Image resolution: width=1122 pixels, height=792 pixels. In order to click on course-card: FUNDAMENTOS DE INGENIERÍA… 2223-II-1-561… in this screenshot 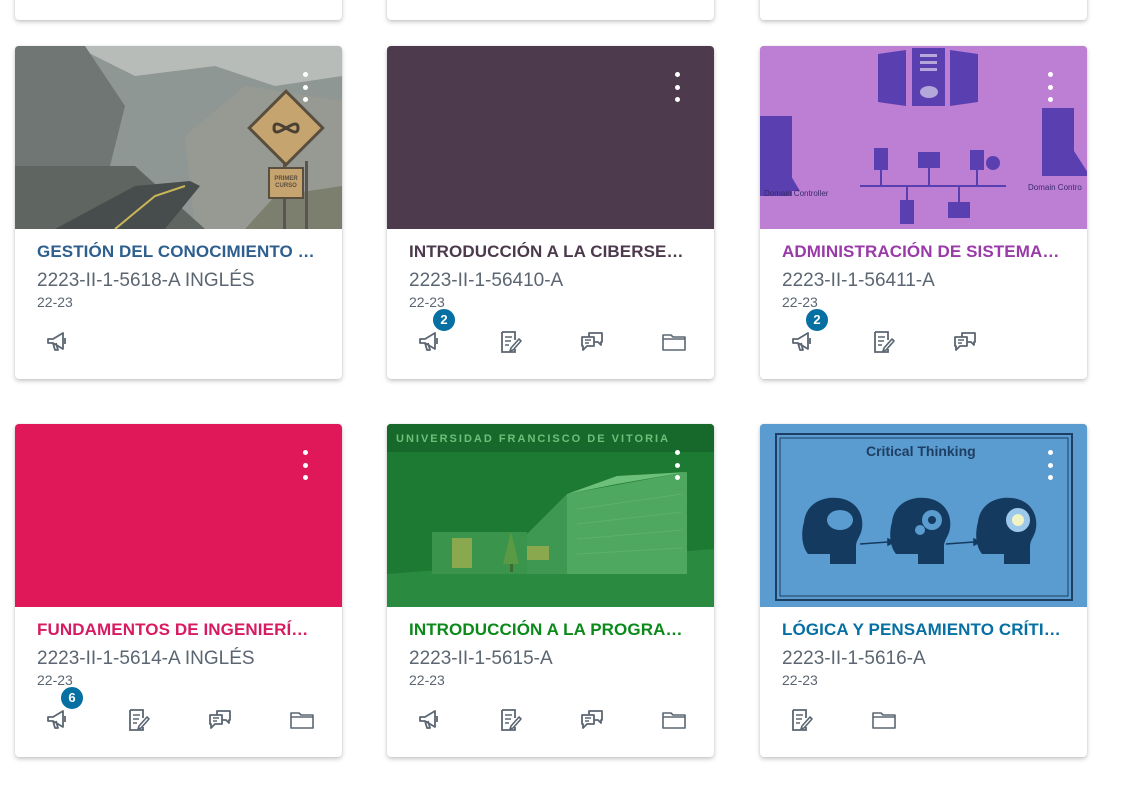, I will do `click(178, 590)`.